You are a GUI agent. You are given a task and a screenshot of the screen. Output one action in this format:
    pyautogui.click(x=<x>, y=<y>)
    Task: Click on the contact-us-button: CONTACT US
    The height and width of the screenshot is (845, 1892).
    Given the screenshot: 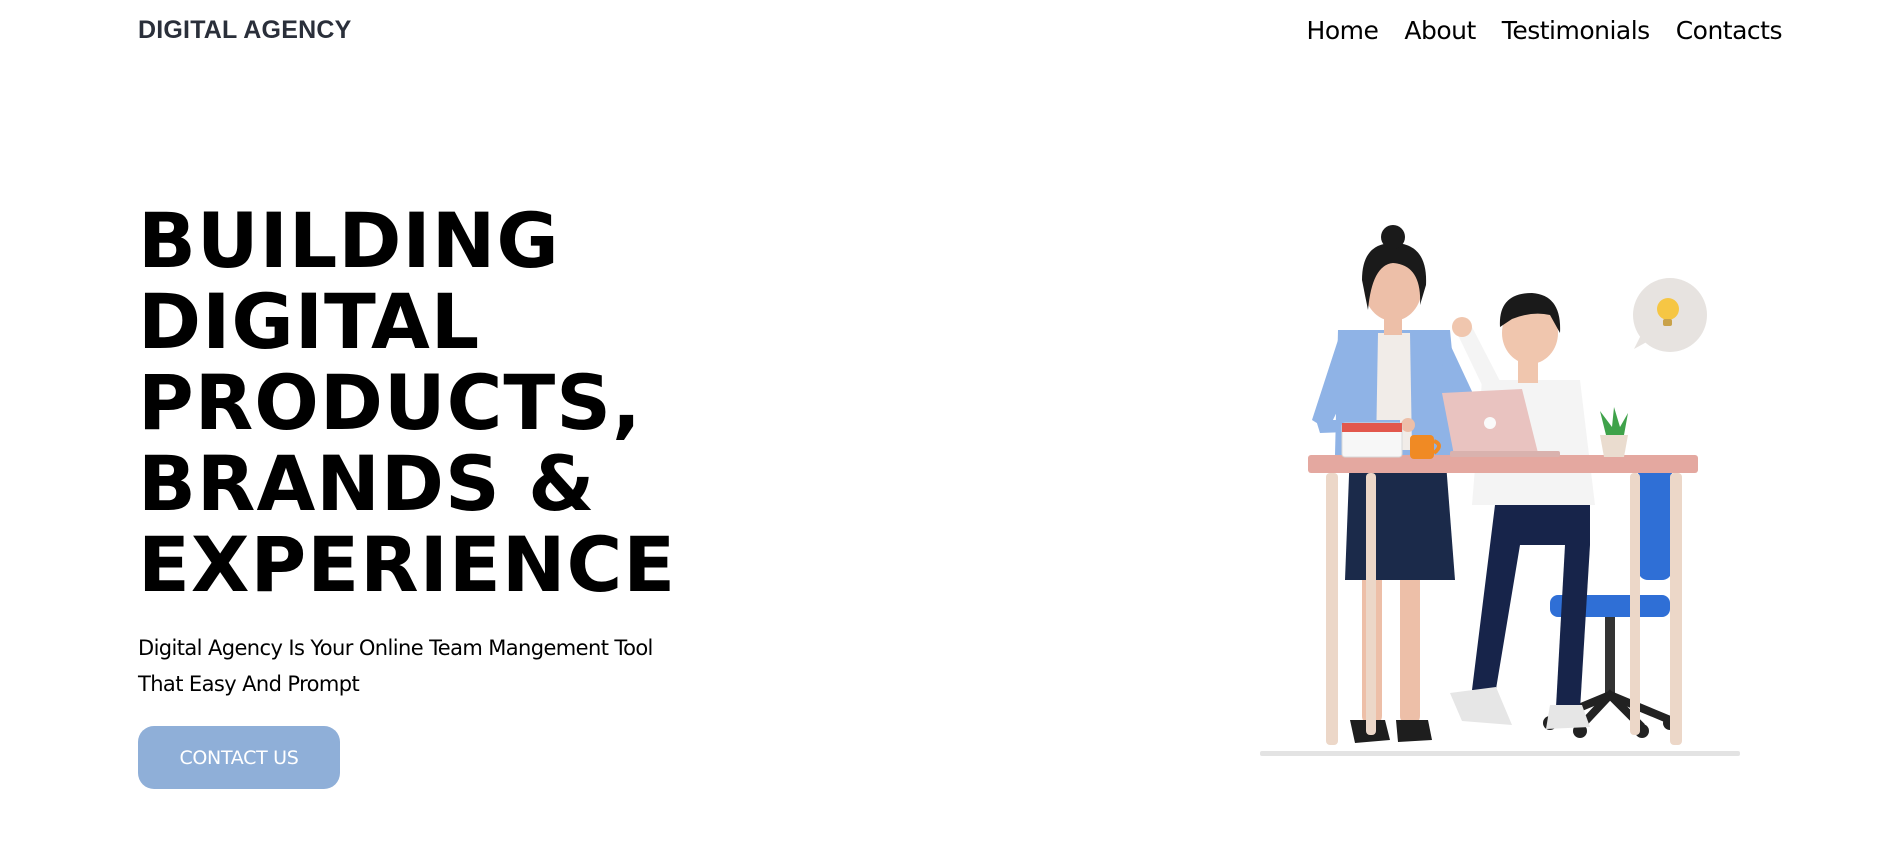 What is the action you would take?
    pyautogui.click(x=239, y=757)
    